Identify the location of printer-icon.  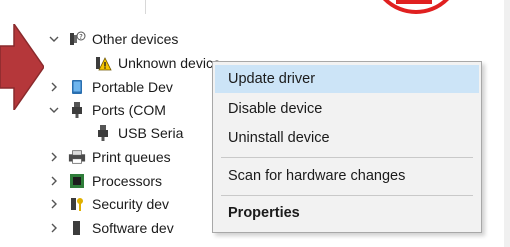
(77, 157).